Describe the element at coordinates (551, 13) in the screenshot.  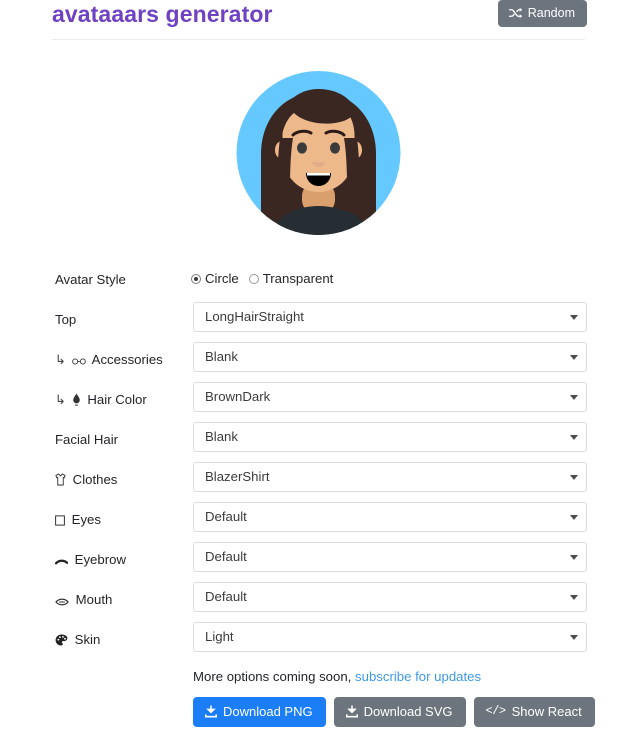
I see `random-button-label: Random` at that location.